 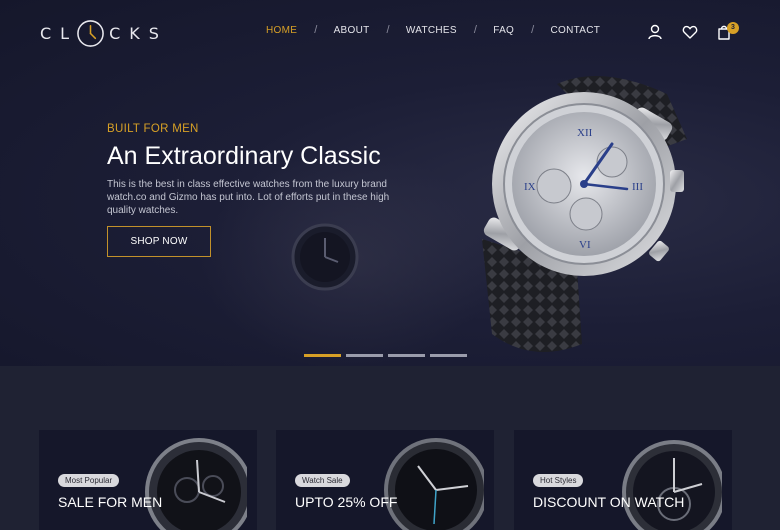 I want to click on svg-text: IX, so click(x=530, y=187).